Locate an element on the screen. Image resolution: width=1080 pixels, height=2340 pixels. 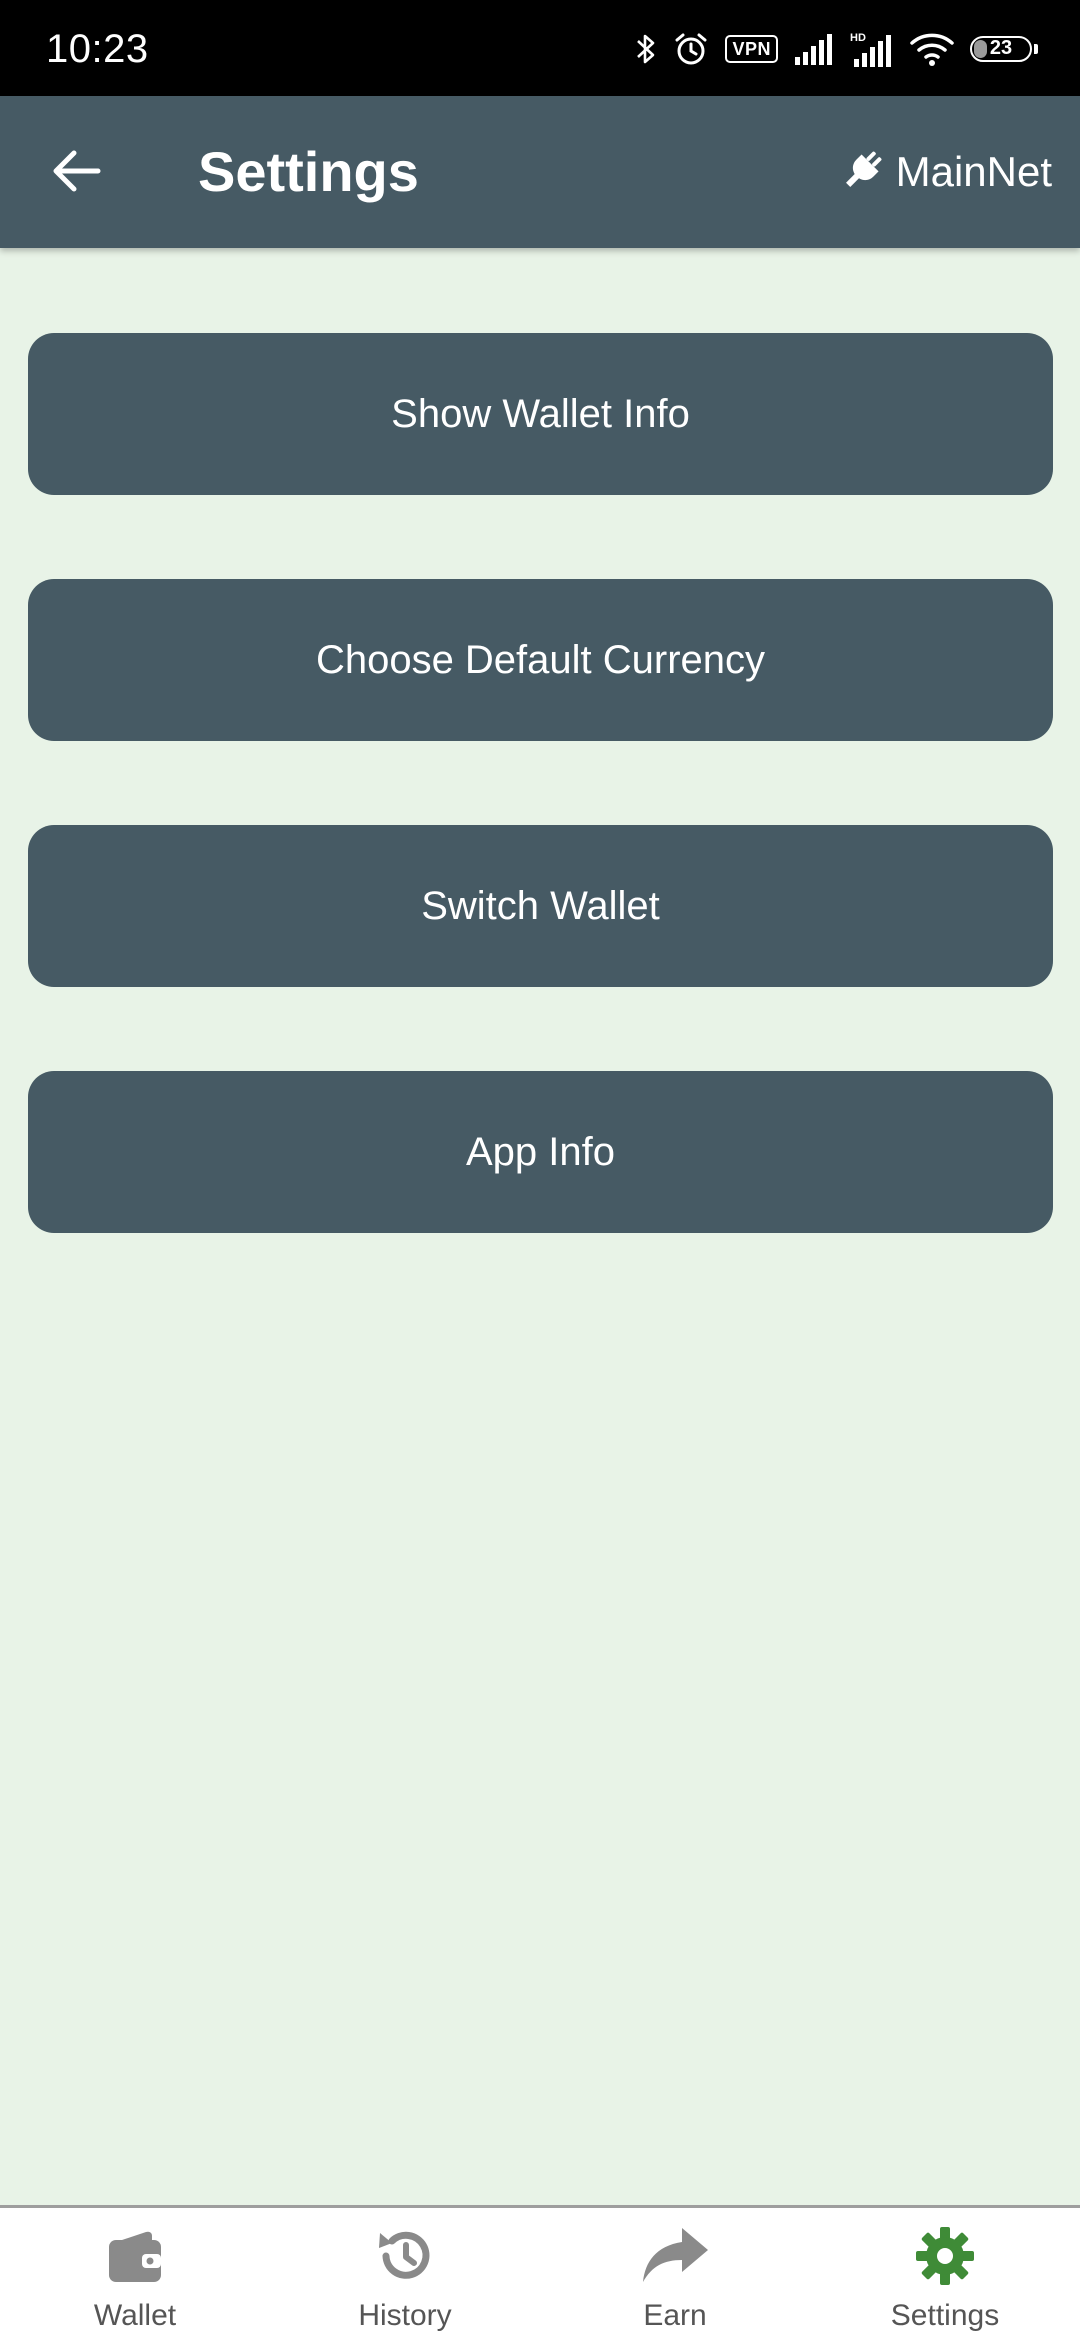
hd-signal-icon: HD is located at coordinates (872, 49).